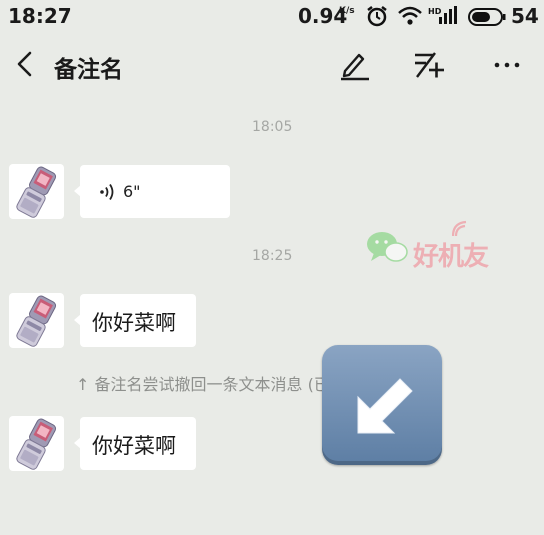 The image size is (544, 535). I want to click on voice-duration: 6", so click(132, 191).